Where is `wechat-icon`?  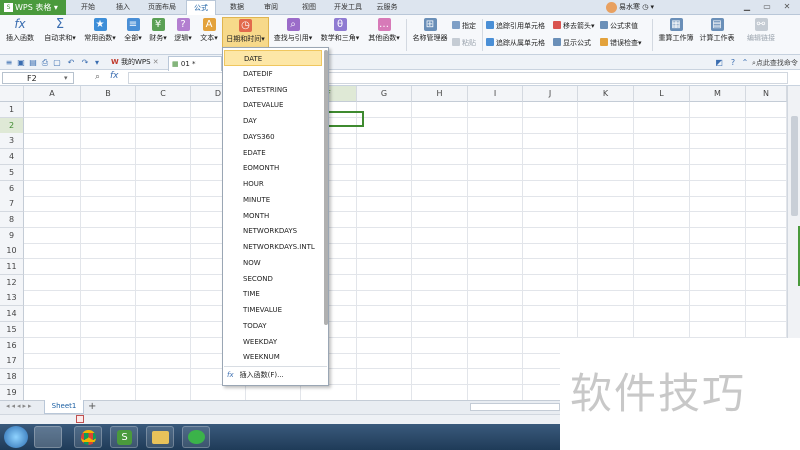 wechat-icon is located at coordinates (196, 437).